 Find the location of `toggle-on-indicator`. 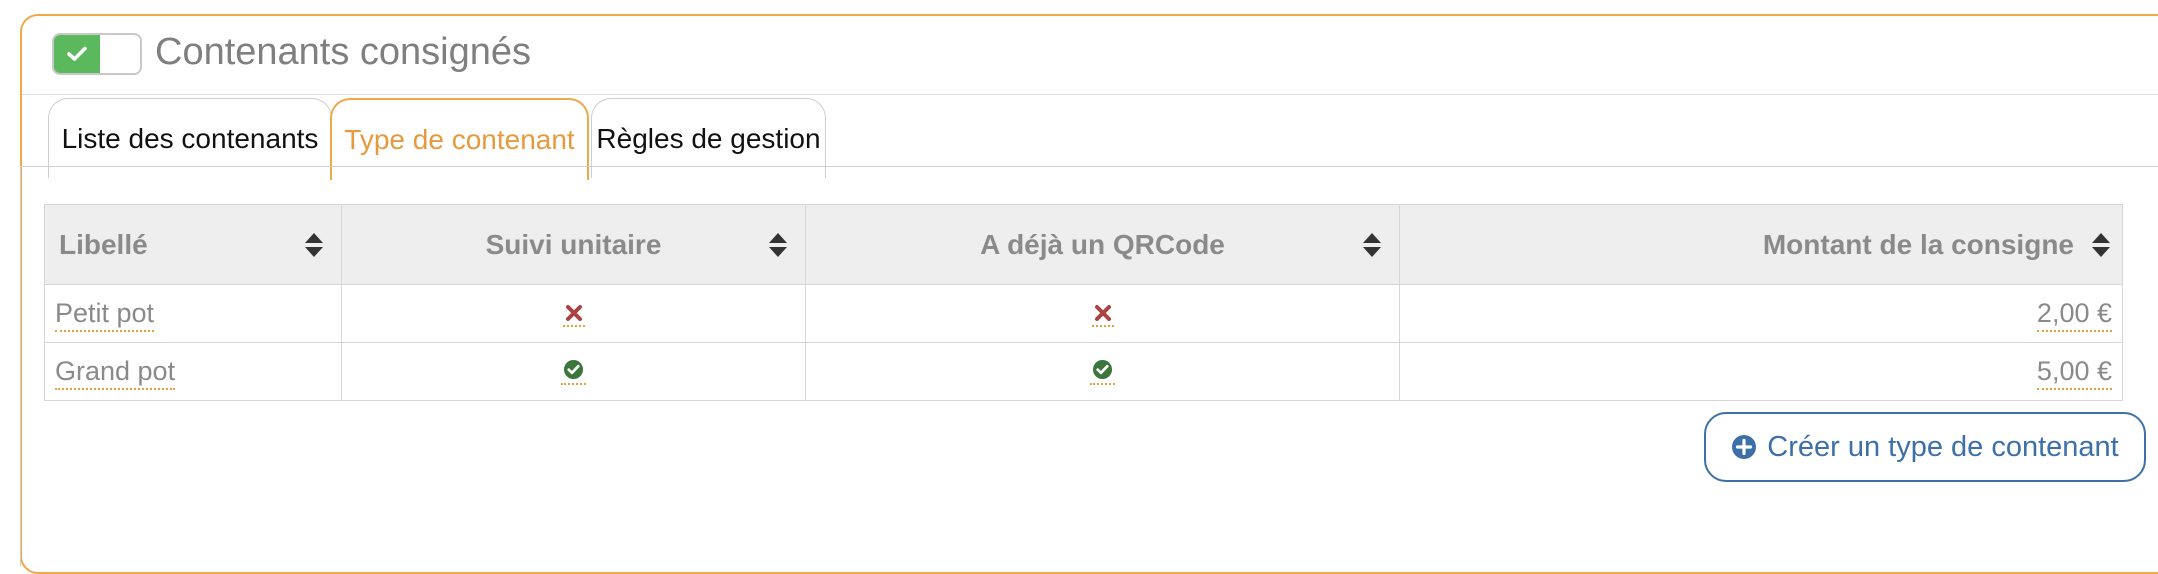

toggle-on-indicator is located at coordinates (77, 54).